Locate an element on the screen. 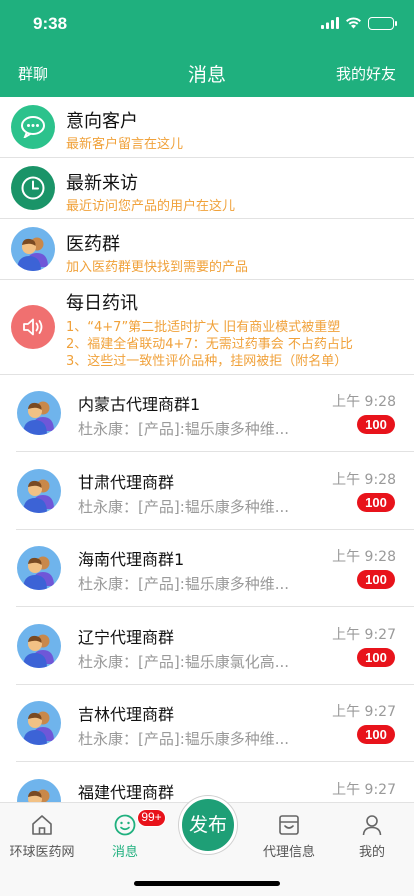  chat-row: 甘肃代理商群杜永康：[产品]:韫乐康多种维... 上午 9:28 100 is located at coordinates (207, 491).